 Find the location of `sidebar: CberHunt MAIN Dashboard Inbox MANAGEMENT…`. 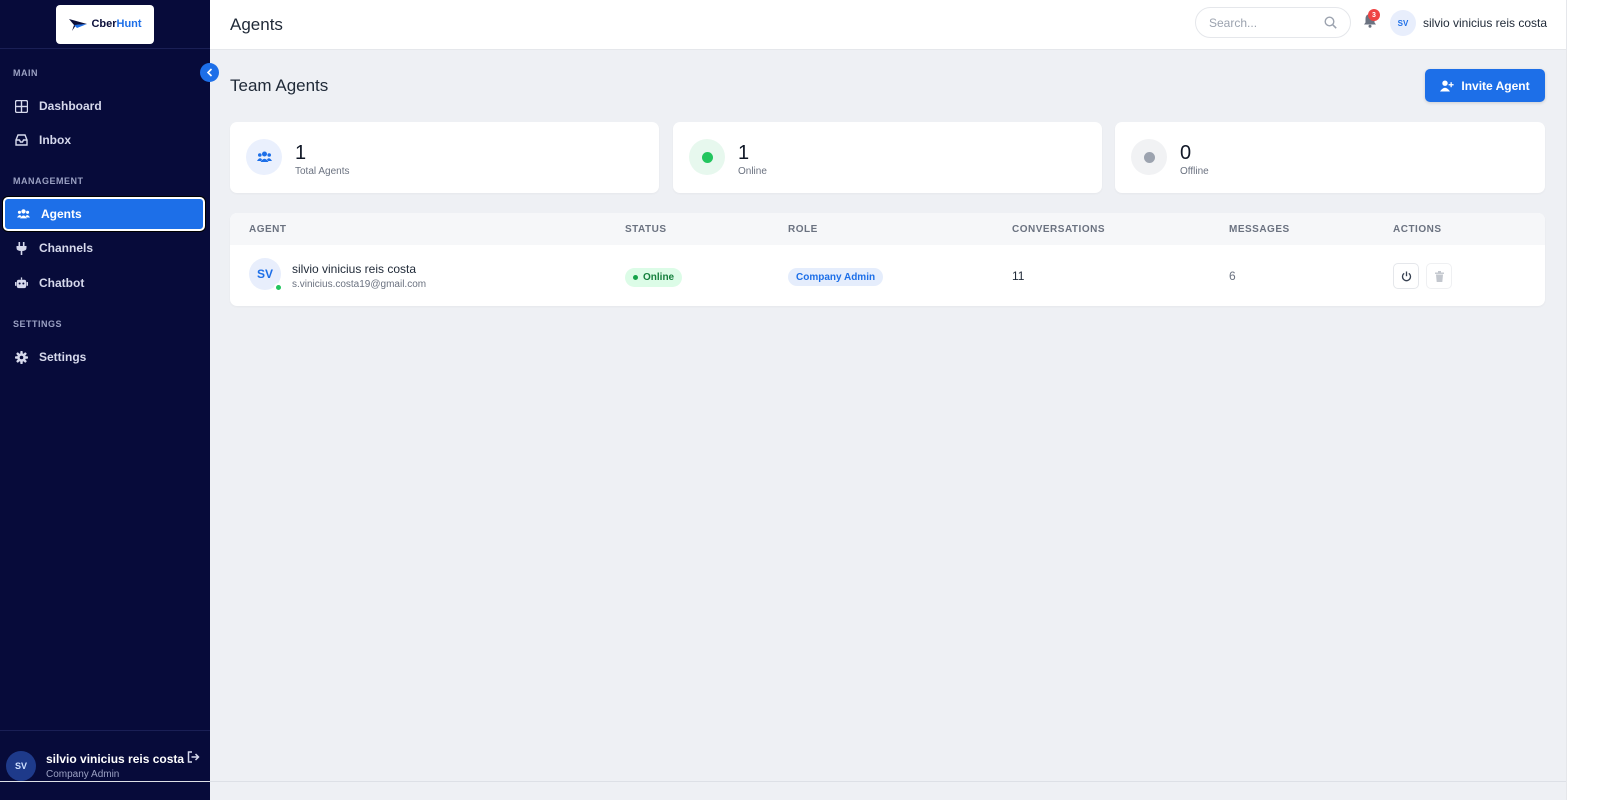

sidebar: CberHunt MAIN Dashboard Inbox MANAGEMENT… is located at coordinates (105, 400).